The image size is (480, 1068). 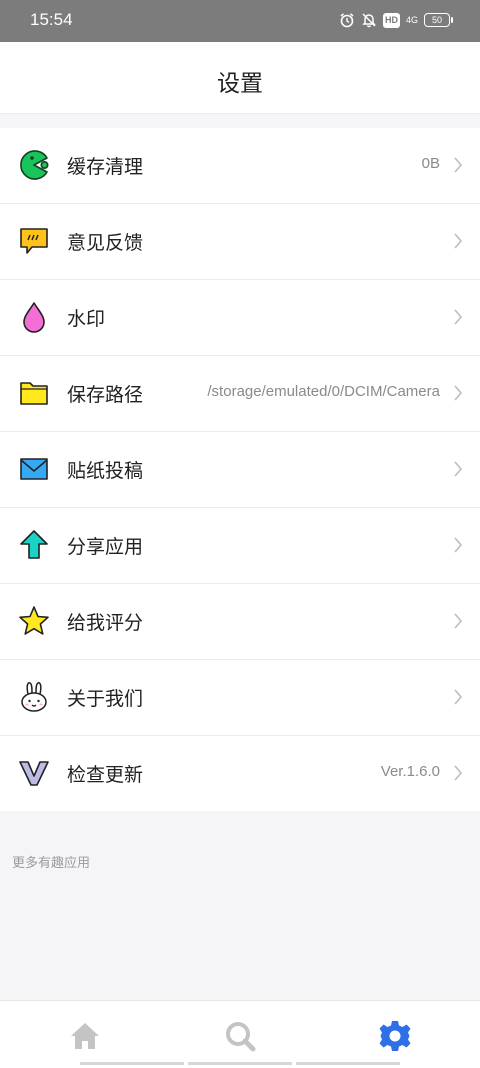 I want to click on bottom-nav, so click(x=240, y=1034).